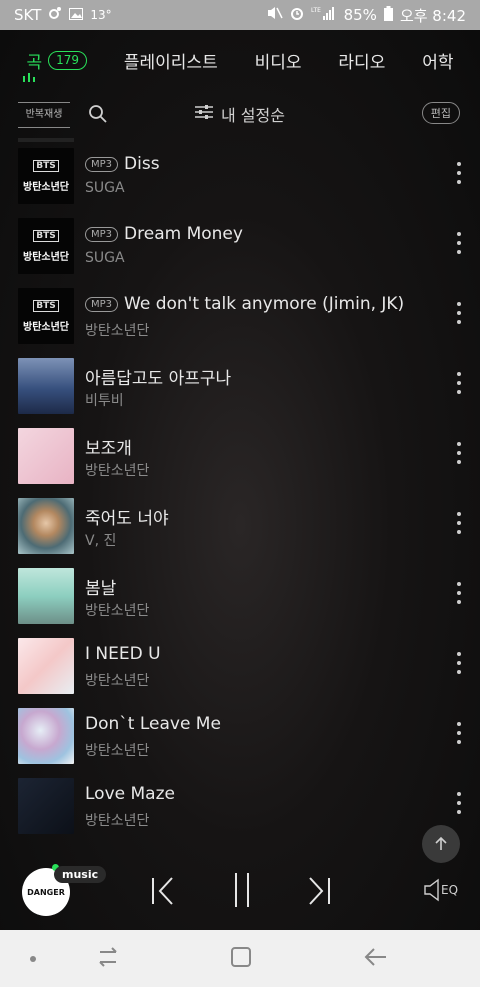 The image size is (480, 987). I want to click on song-title: We don't talk anymore (Jimin, JK), so click(264, 304).